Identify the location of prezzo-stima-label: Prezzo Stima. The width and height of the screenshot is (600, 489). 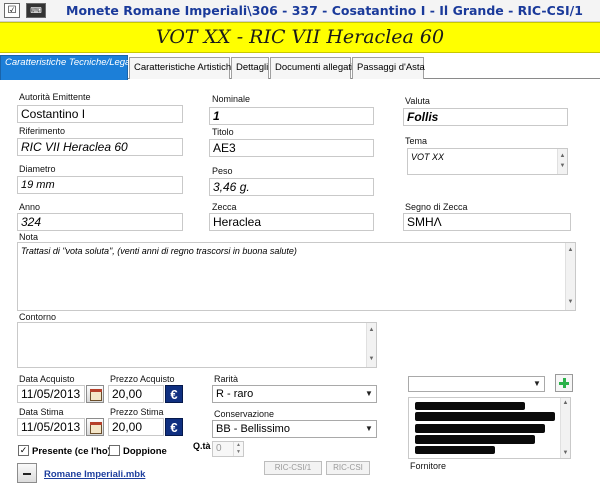
(137, 412).